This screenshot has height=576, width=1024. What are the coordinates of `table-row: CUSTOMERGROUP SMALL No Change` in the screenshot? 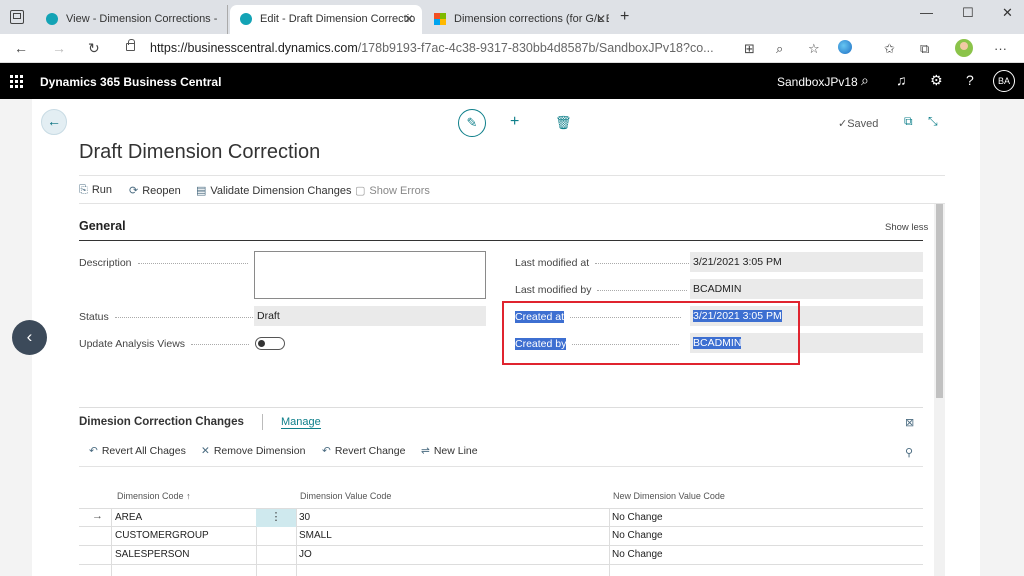 It's located at (501, 536).